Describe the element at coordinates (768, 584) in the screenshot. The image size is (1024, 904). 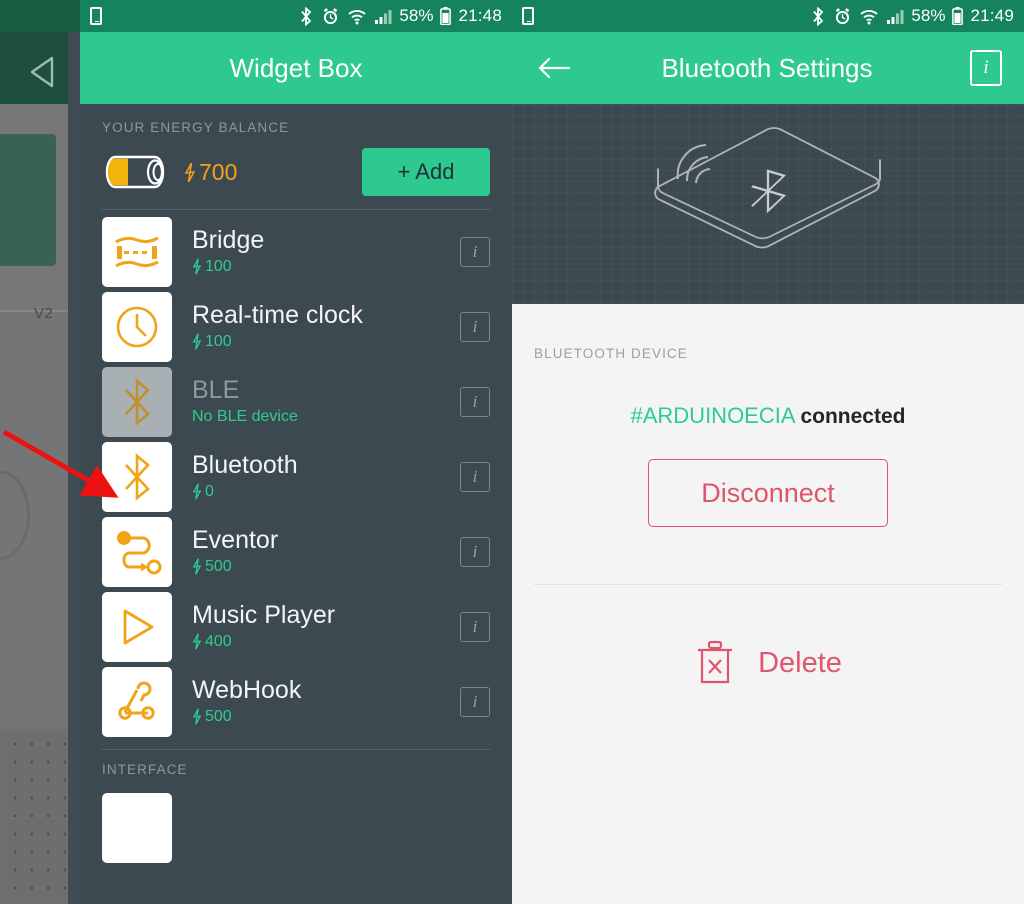
I see `content-divider` at that location.